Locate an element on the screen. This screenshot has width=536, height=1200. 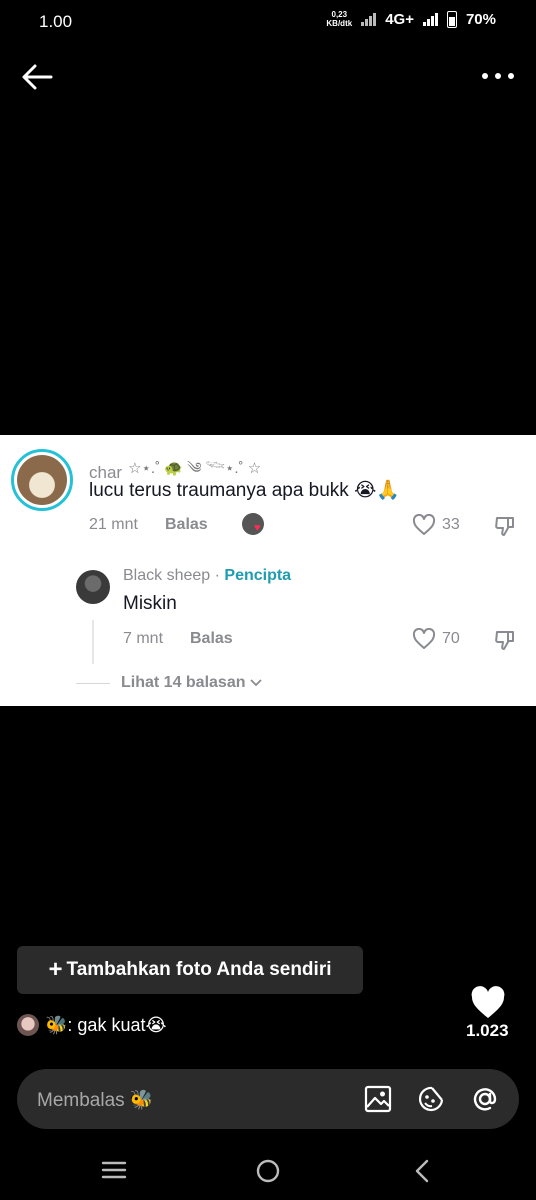
menu-icon is located at coordinates (114, 1170).